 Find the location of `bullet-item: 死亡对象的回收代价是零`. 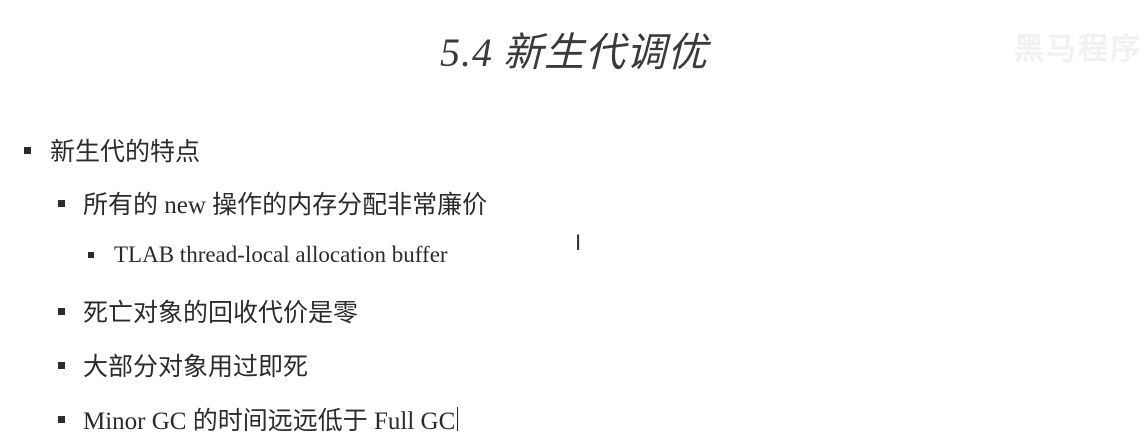

bullet-item: 死亡对象的回收代价是零 is located at coordinates (208, 311).